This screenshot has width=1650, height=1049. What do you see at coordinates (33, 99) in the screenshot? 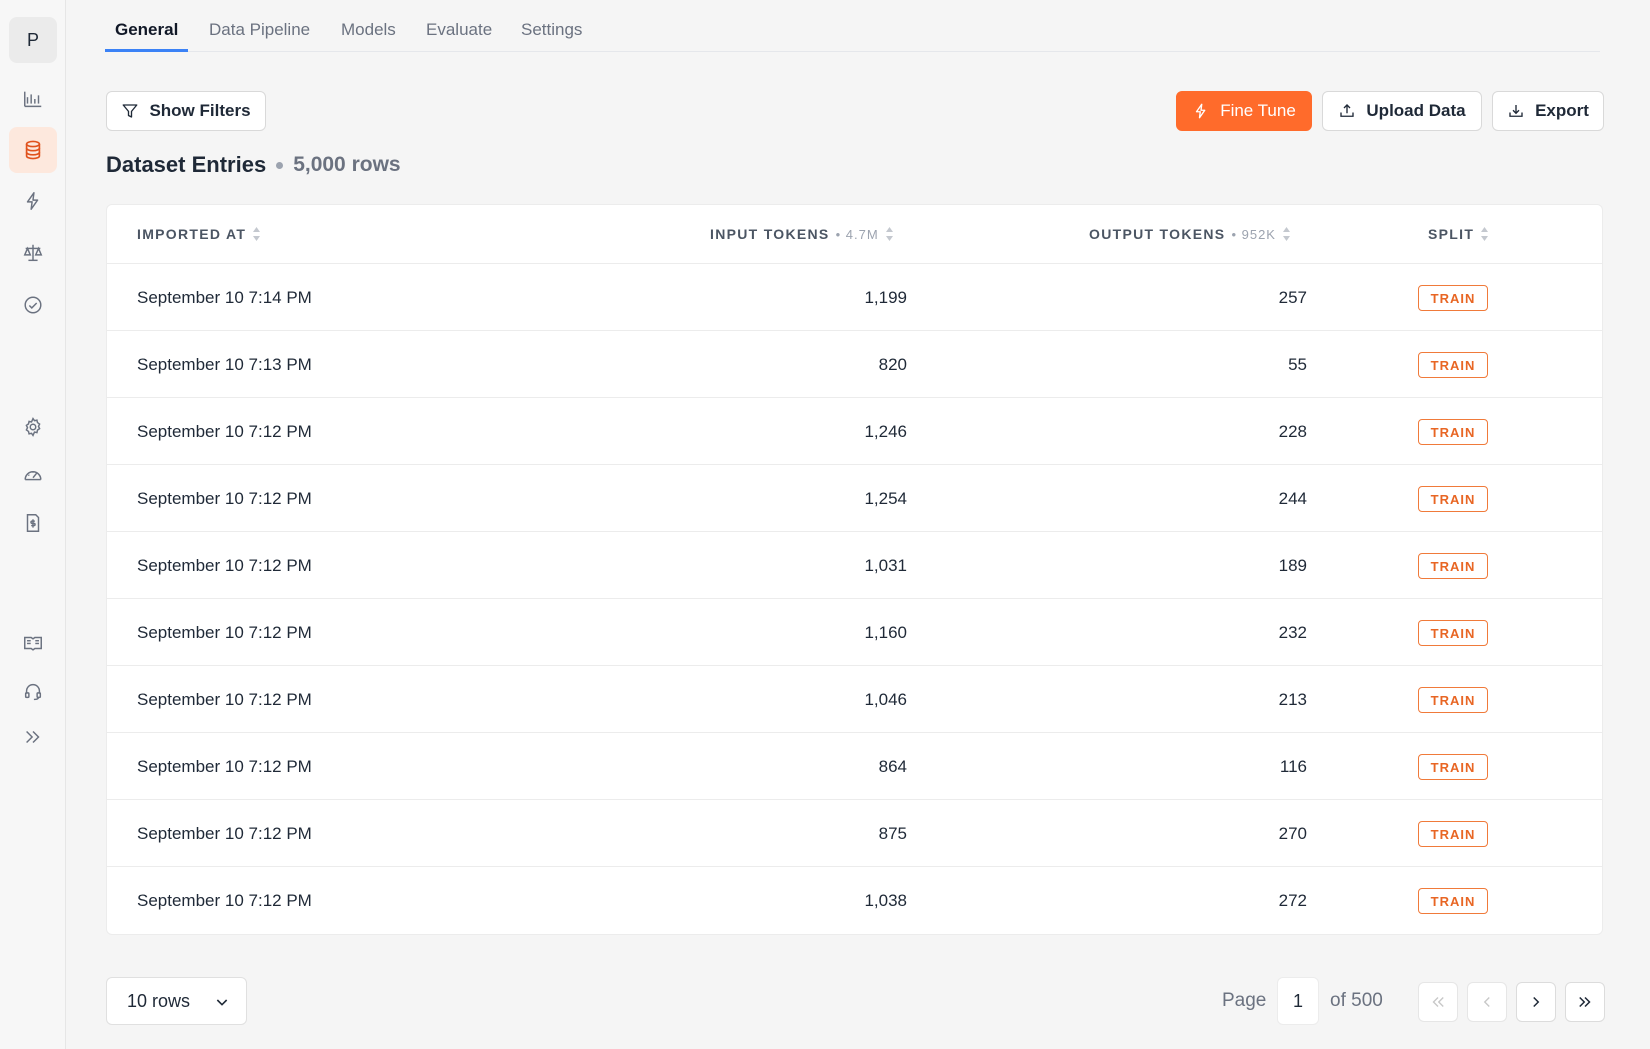
I see `bar-chart-icon` at bounding box center [33, 99].